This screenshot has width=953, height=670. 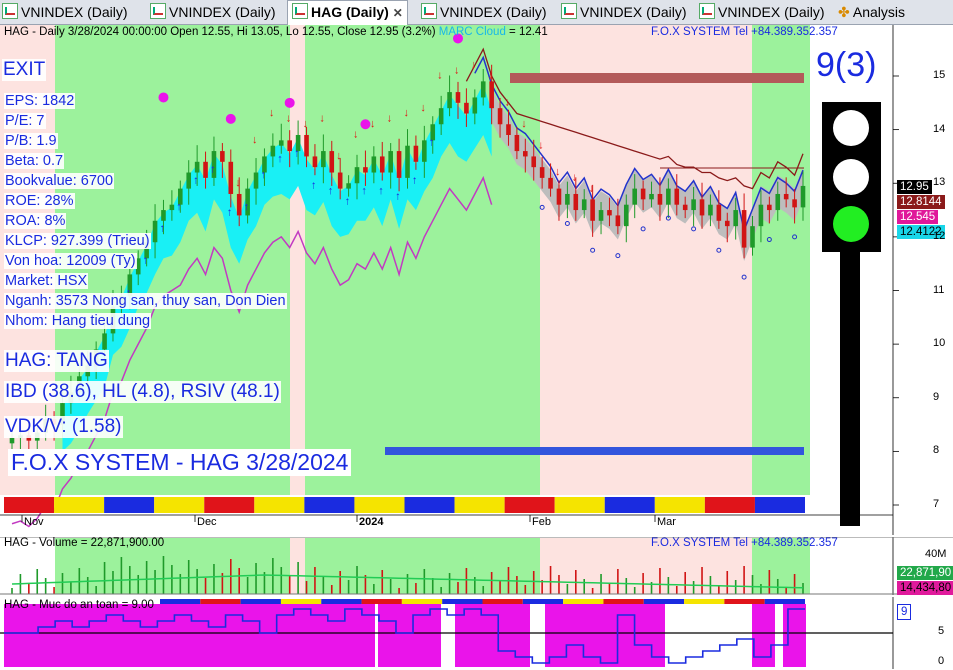 I want to click on close-icon: ✕, so click(x=398, y=13).